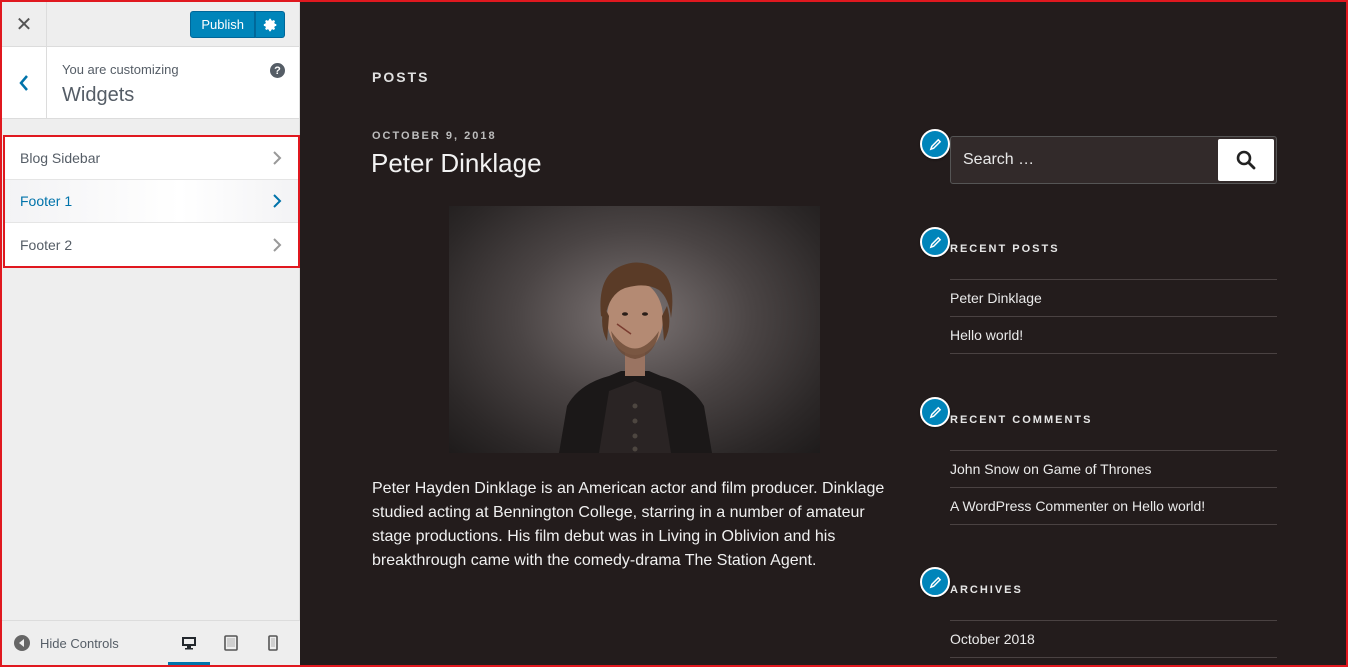 This screenshot has height=667, width=1348. I want to click on device-preview-toggles, so click(231, 643).